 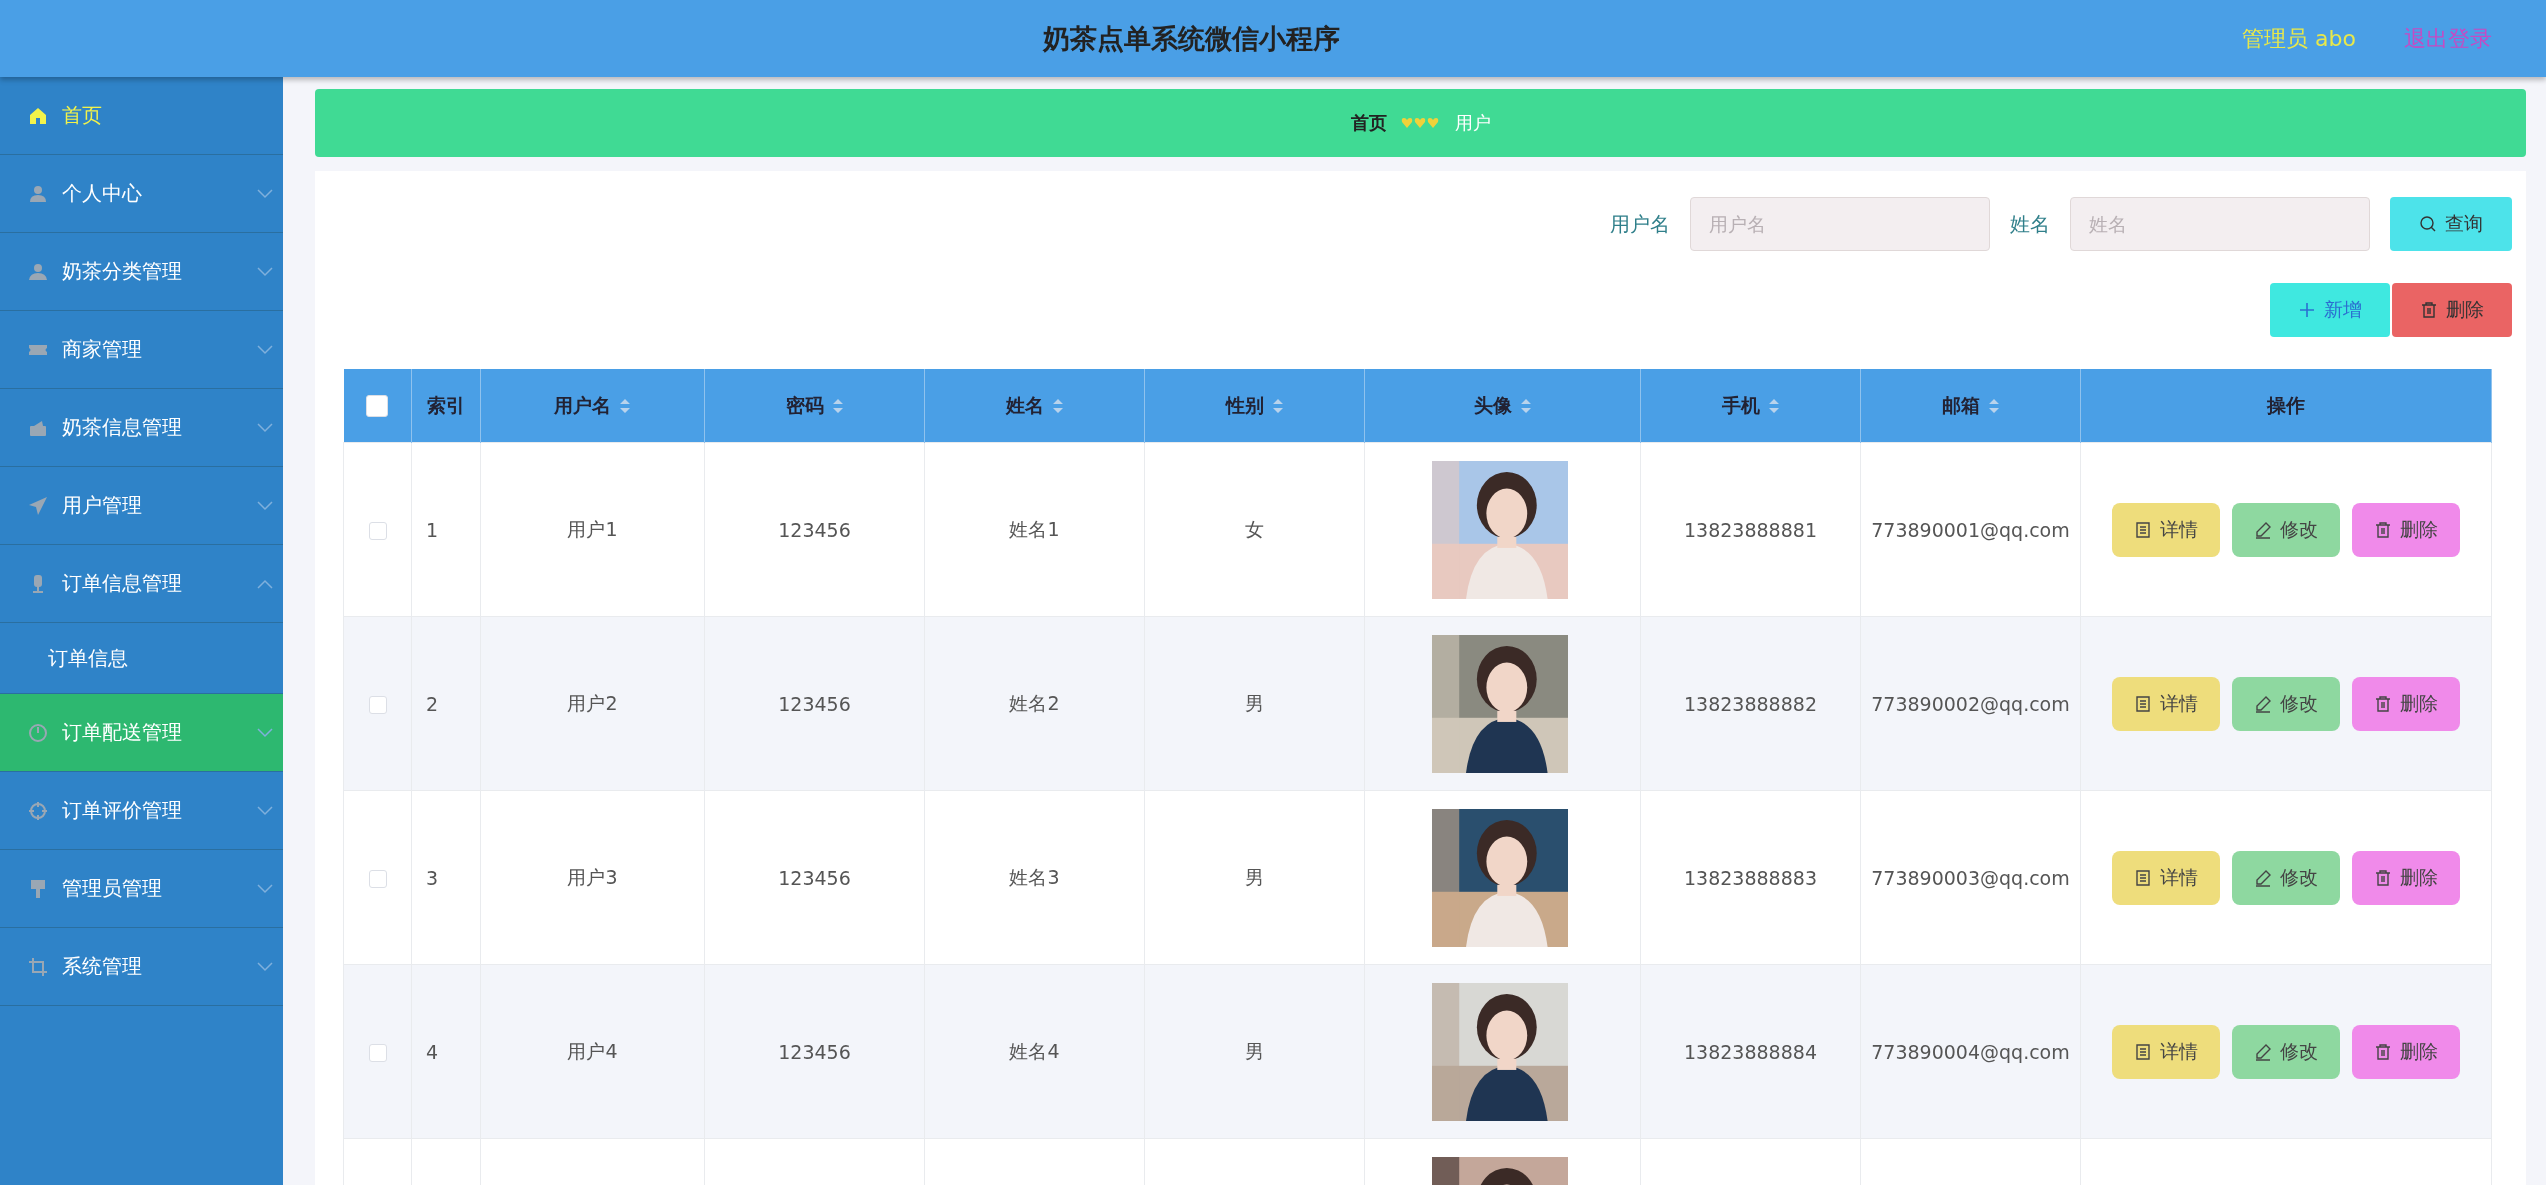 What do you see at coordinates (2286, 404) in the screenshot?
I see `column-header: 操作` at bounding box center [2286, 404].